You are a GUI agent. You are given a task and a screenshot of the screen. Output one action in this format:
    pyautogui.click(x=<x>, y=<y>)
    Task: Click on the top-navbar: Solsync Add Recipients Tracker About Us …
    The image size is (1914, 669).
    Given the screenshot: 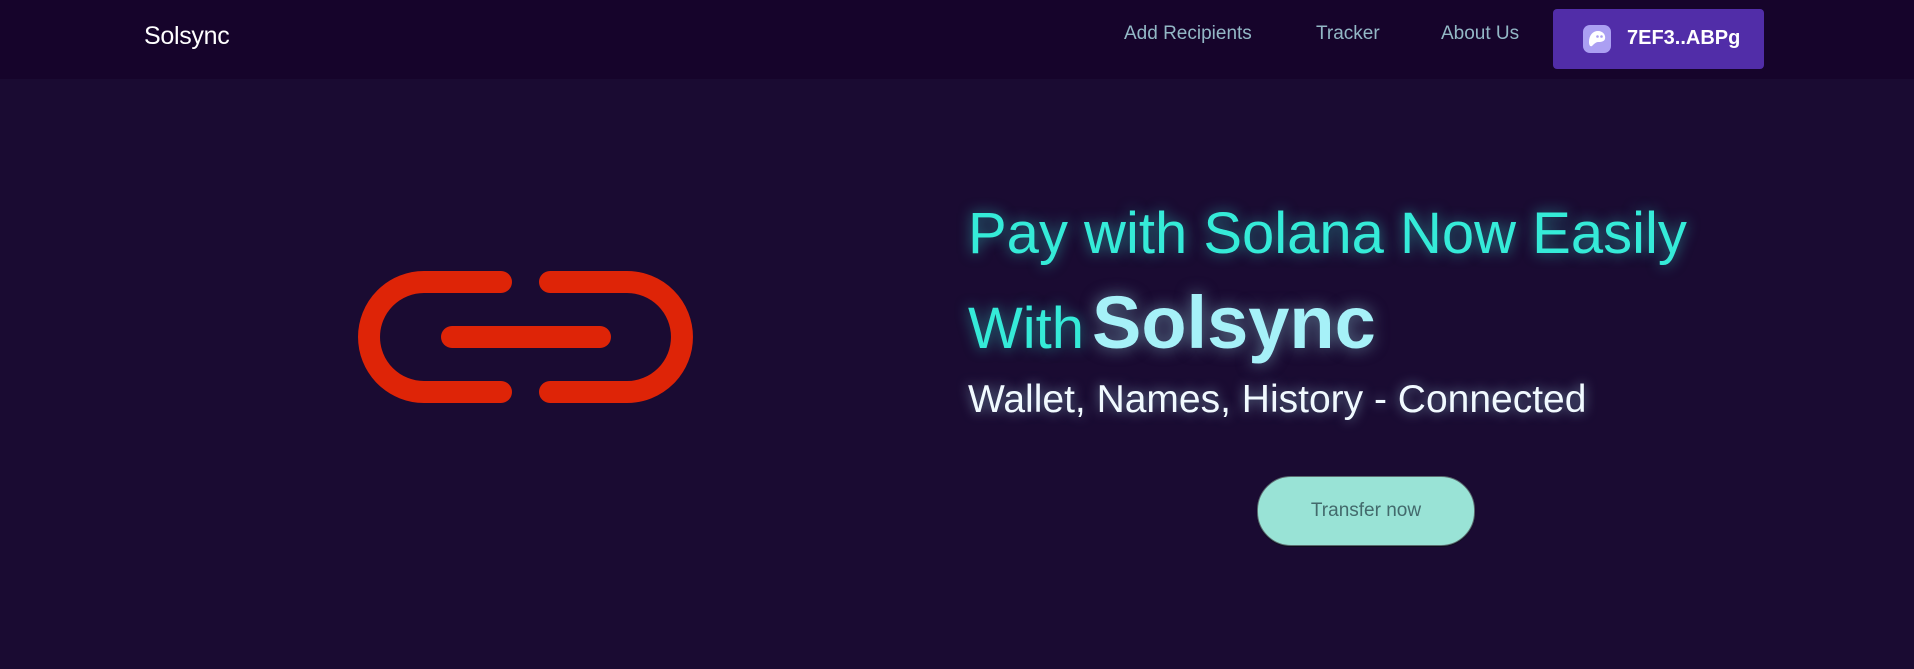 What is the action you would take?
    pyautogui.click(x=957, y=39)
    